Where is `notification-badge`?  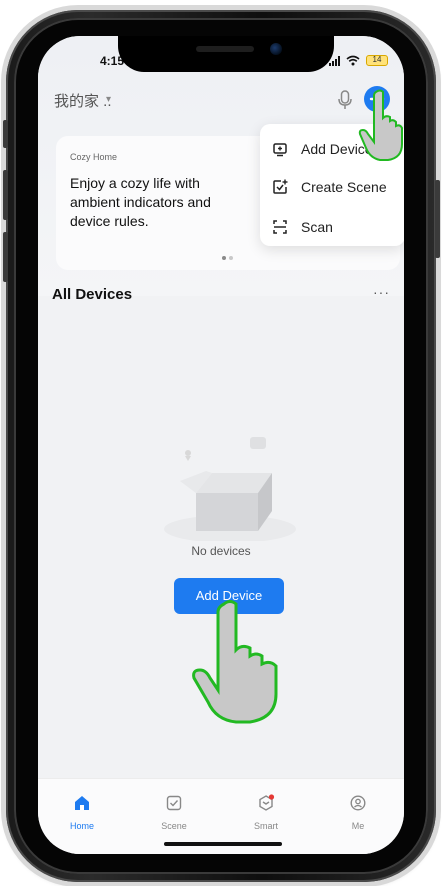
notification-badge is located at coordinates (271, 797).